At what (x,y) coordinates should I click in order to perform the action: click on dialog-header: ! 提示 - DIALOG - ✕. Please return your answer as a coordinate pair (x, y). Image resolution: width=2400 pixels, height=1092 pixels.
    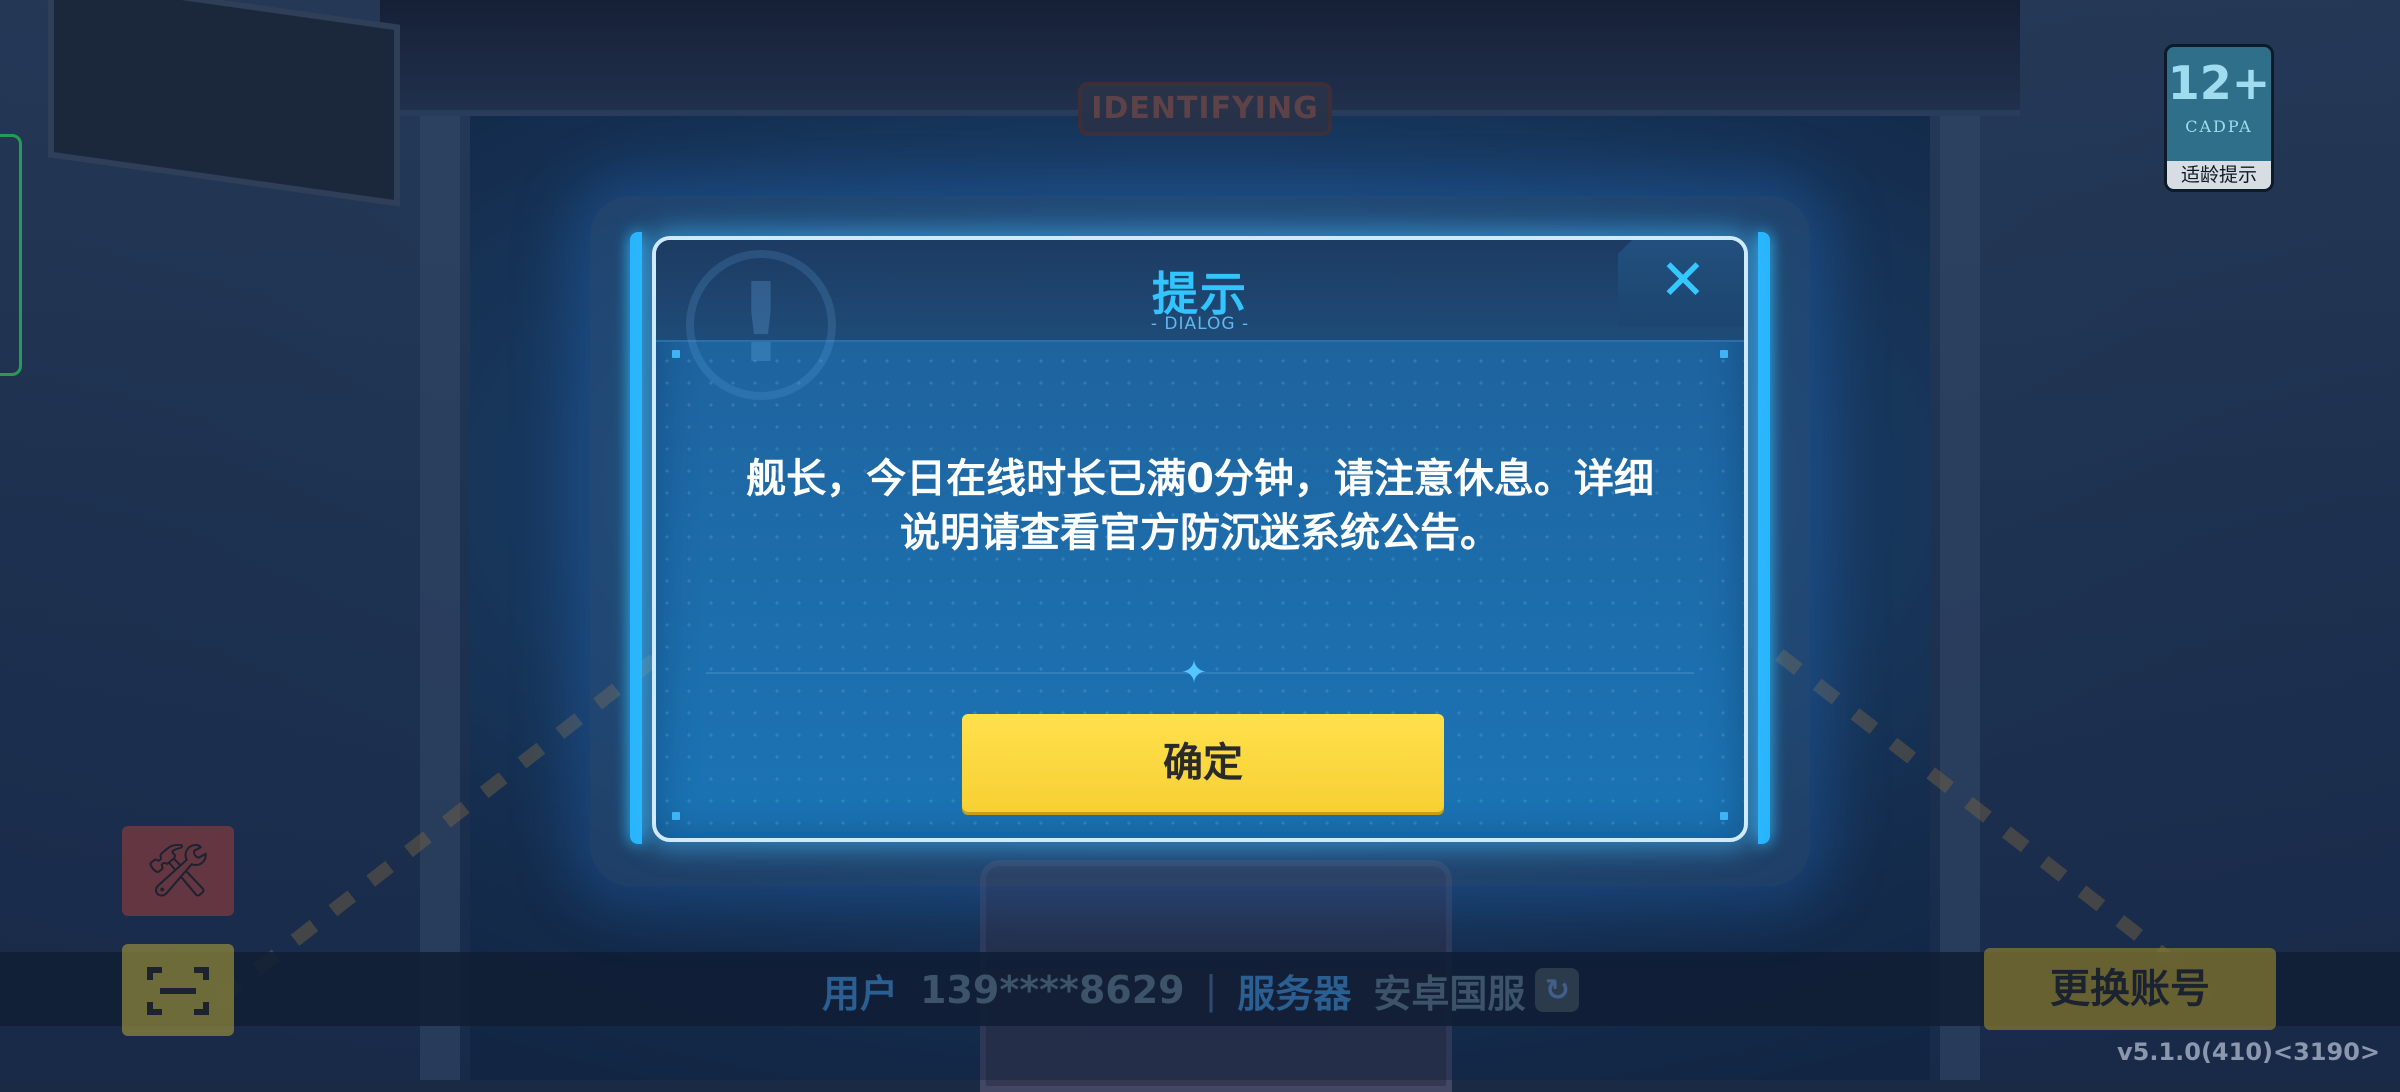
    Looking at the image, I should click on (1200, 320).